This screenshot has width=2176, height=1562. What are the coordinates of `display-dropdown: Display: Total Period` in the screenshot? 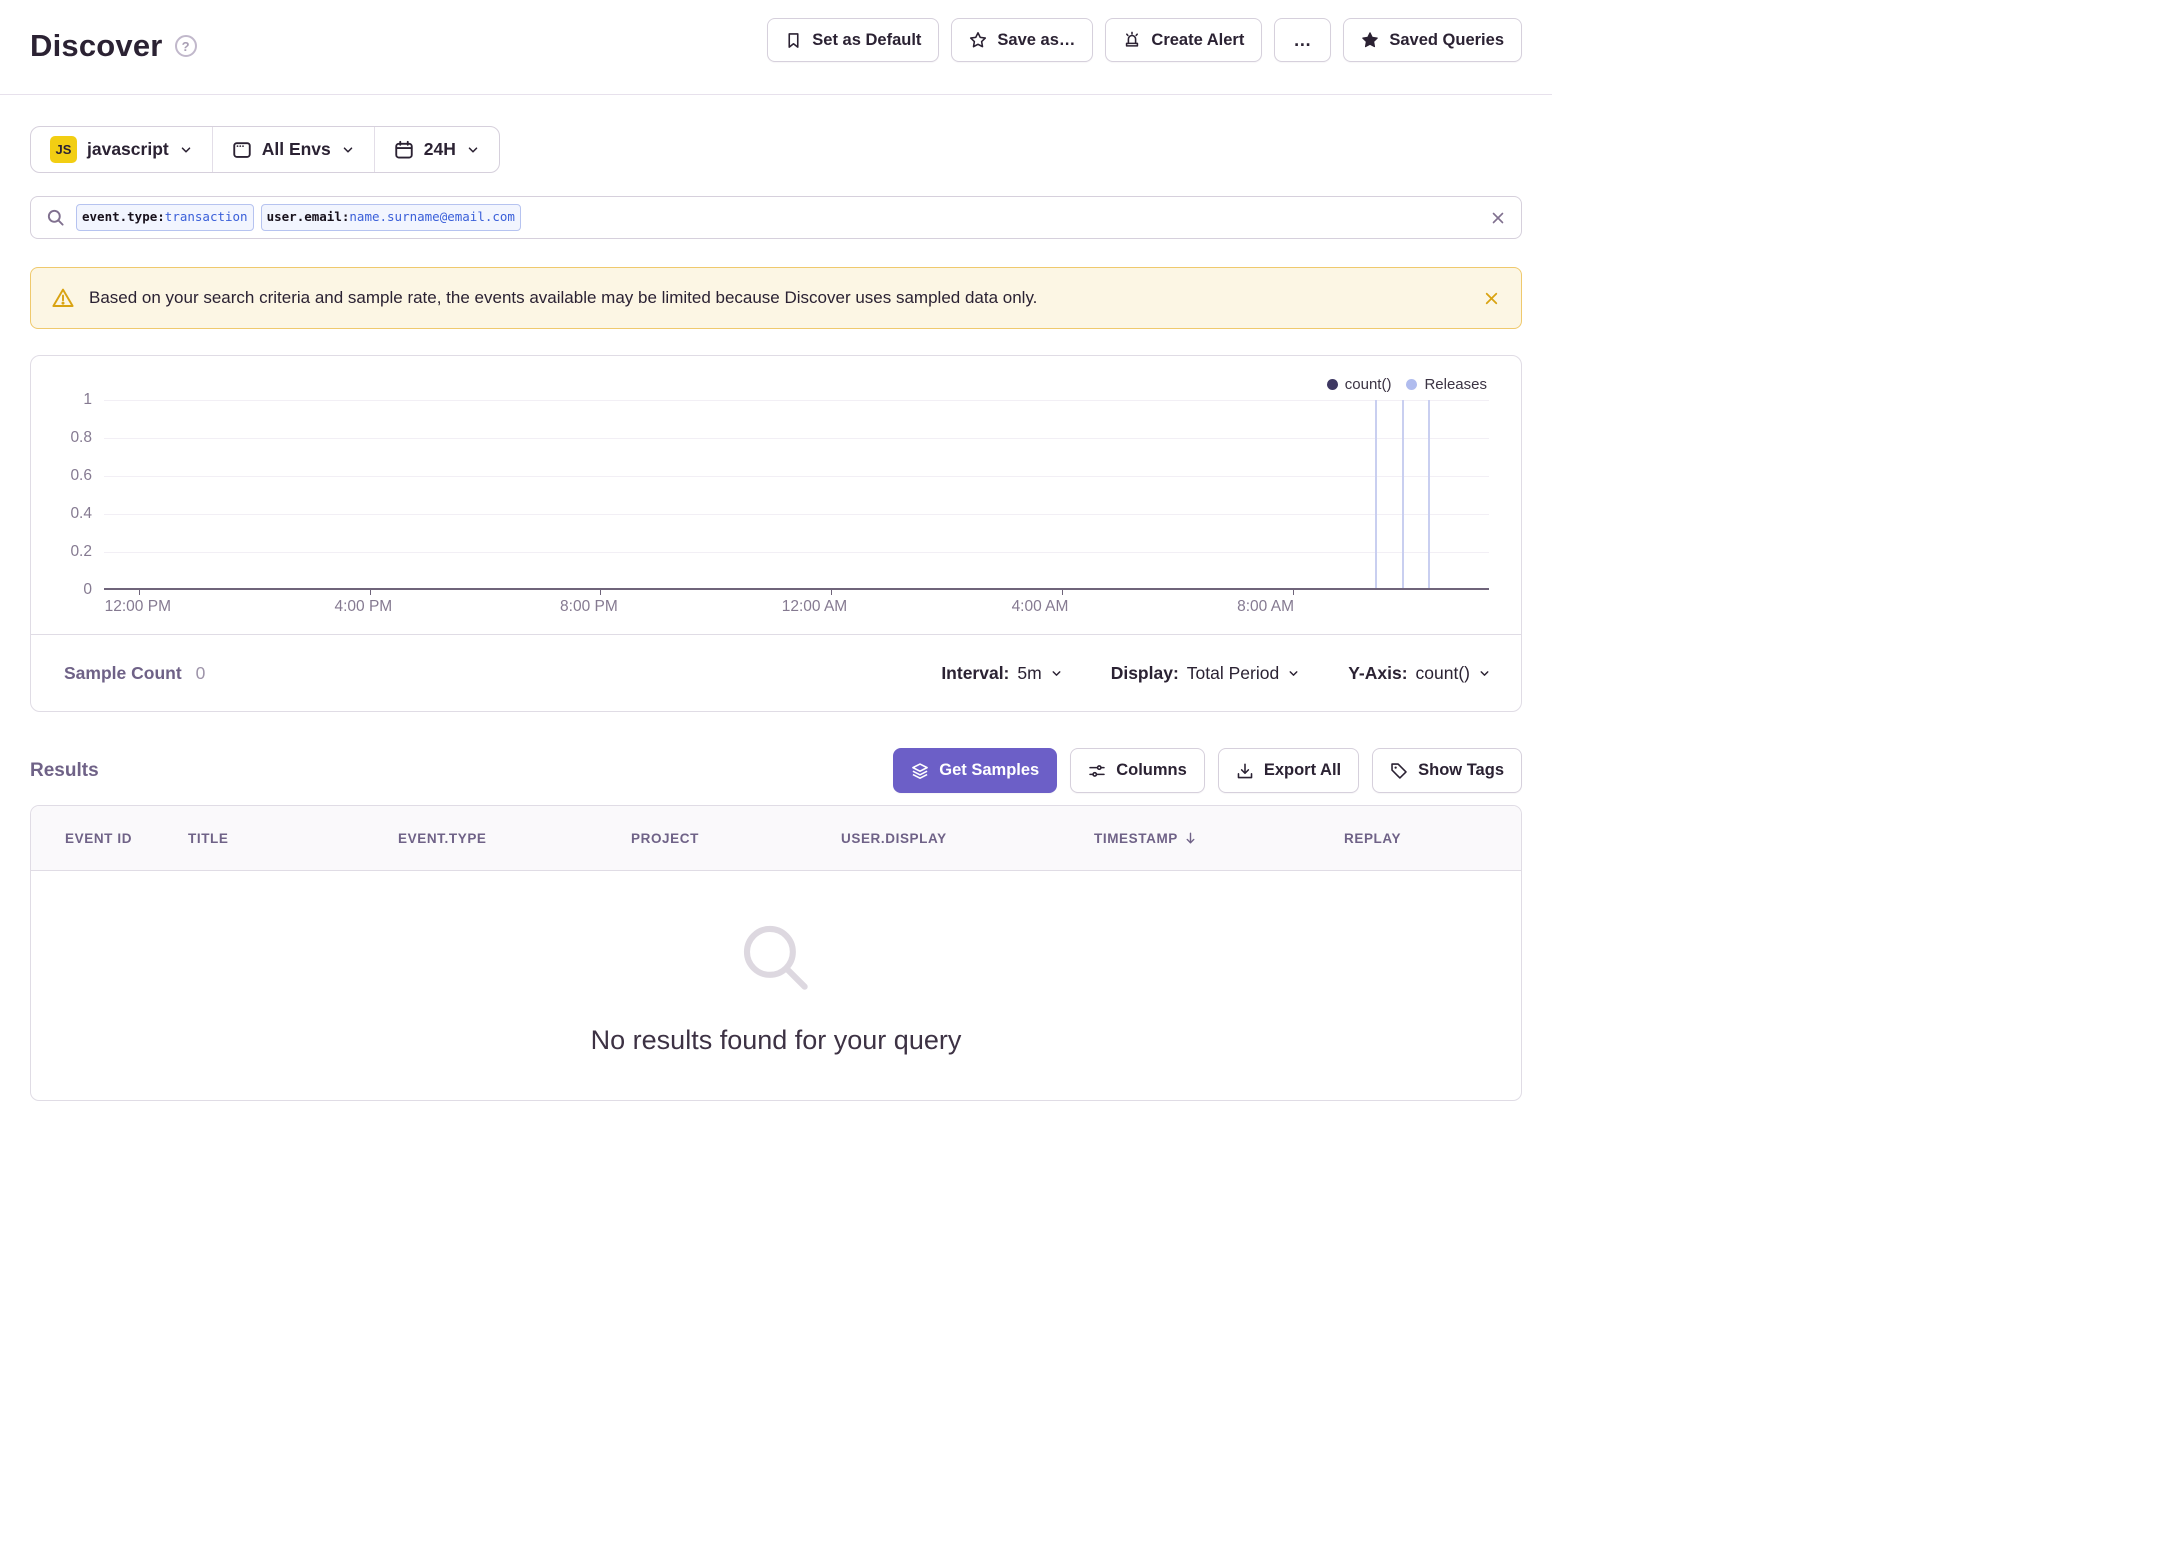 It's located at (1206, 673).